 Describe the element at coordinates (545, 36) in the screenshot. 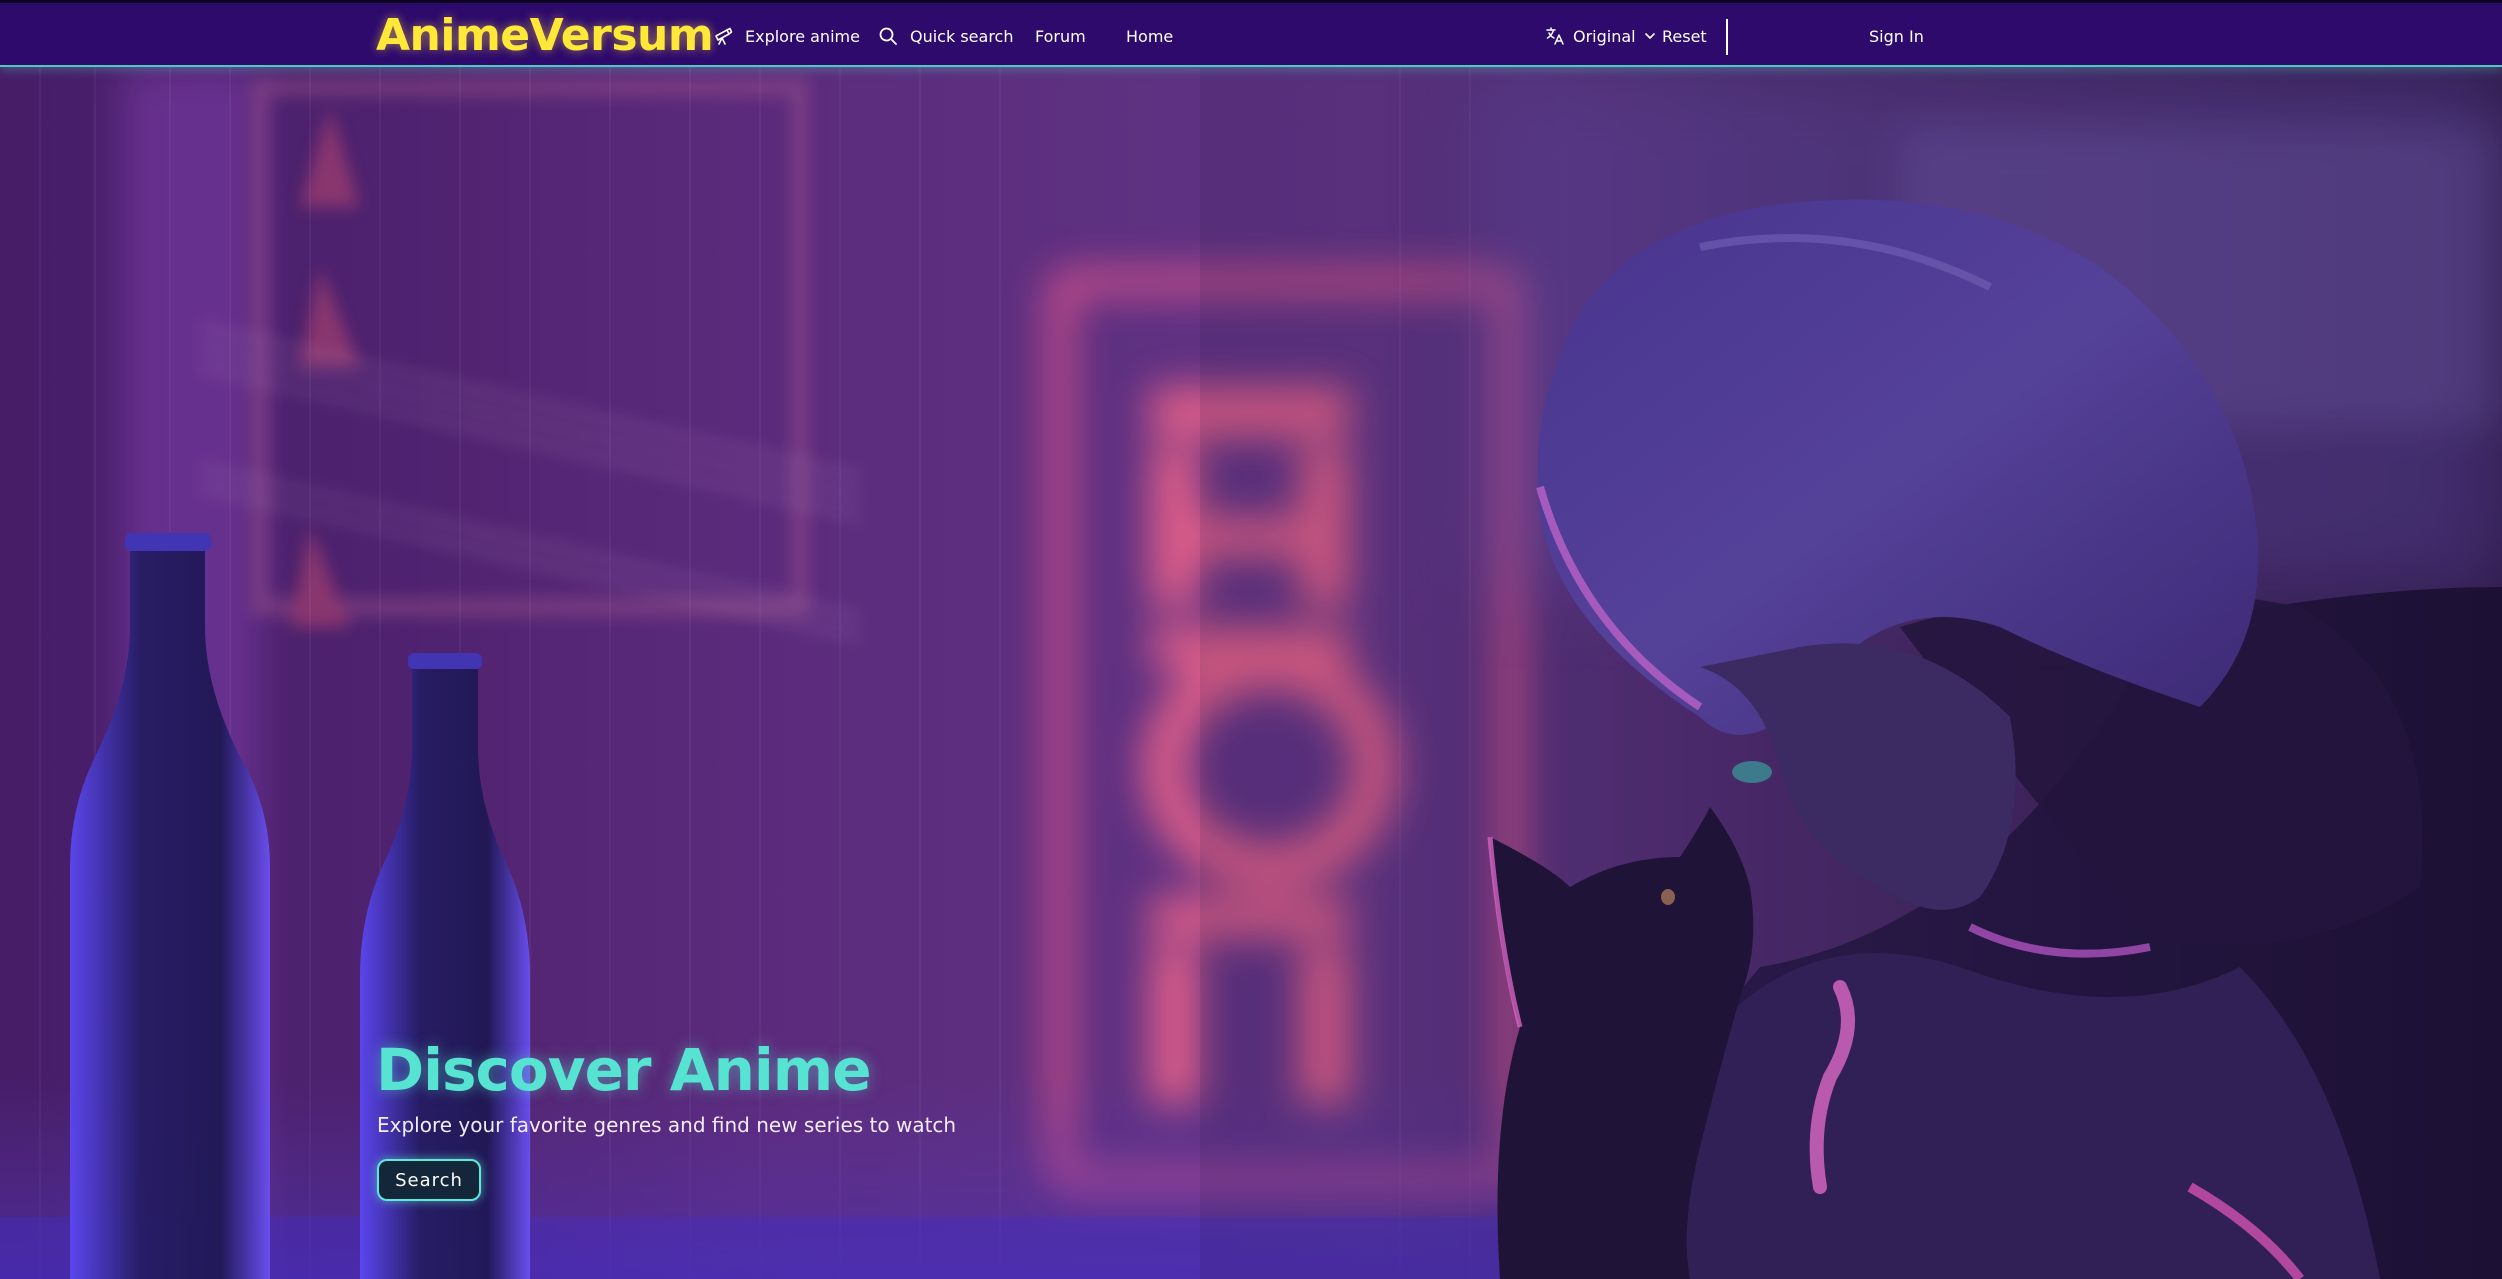

I see `site-logo: AnimeVersum` at that location.